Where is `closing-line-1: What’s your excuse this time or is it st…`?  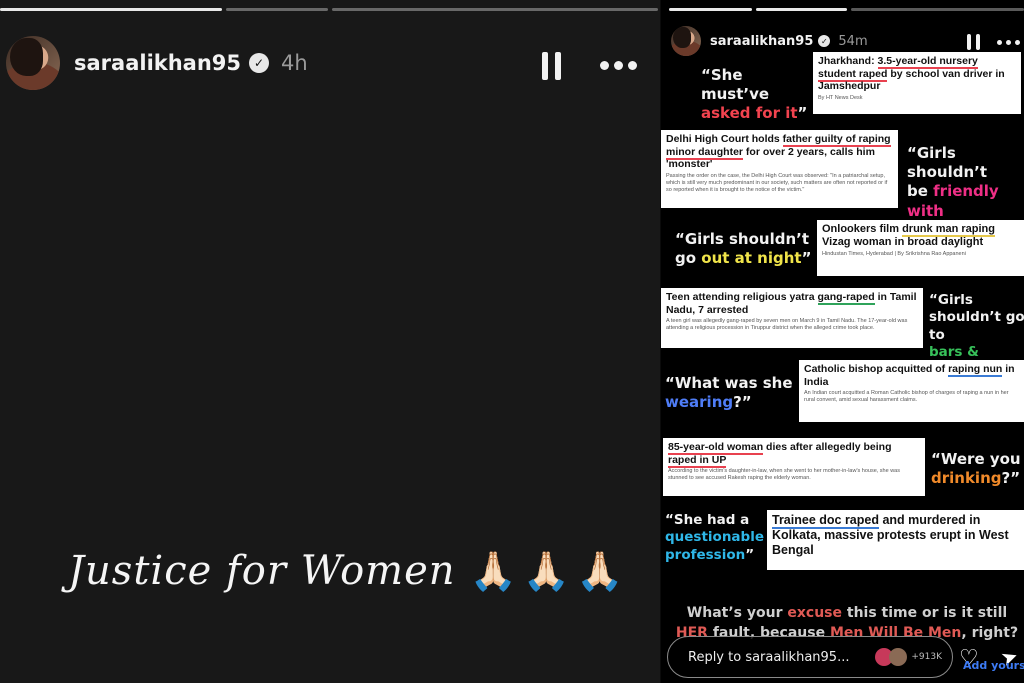 closing-line-1: What’s your excuse this time or is it st… is located at coordinates (845, 614).